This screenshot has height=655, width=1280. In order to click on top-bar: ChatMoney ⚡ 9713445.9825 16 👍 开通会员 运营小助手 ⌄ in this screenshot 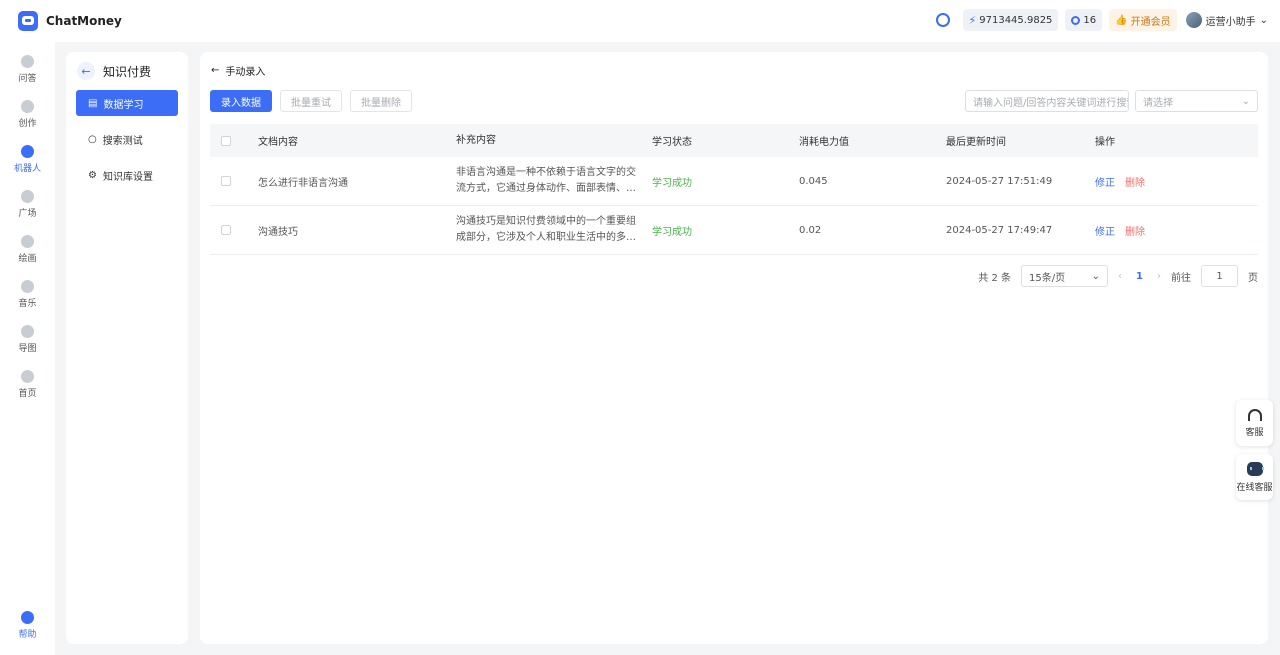, I will do `click(640, 21)`.